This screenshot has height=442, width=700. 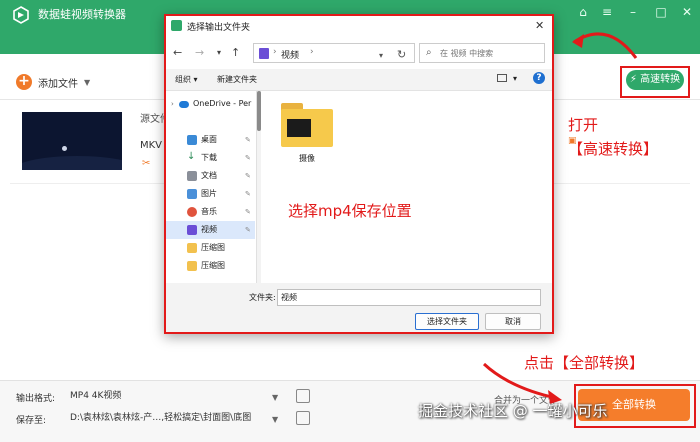 What do you see at coordinates (687, 12) in the screenshot?
I see `close-icon: ✕` at bounding box center [687, 12].